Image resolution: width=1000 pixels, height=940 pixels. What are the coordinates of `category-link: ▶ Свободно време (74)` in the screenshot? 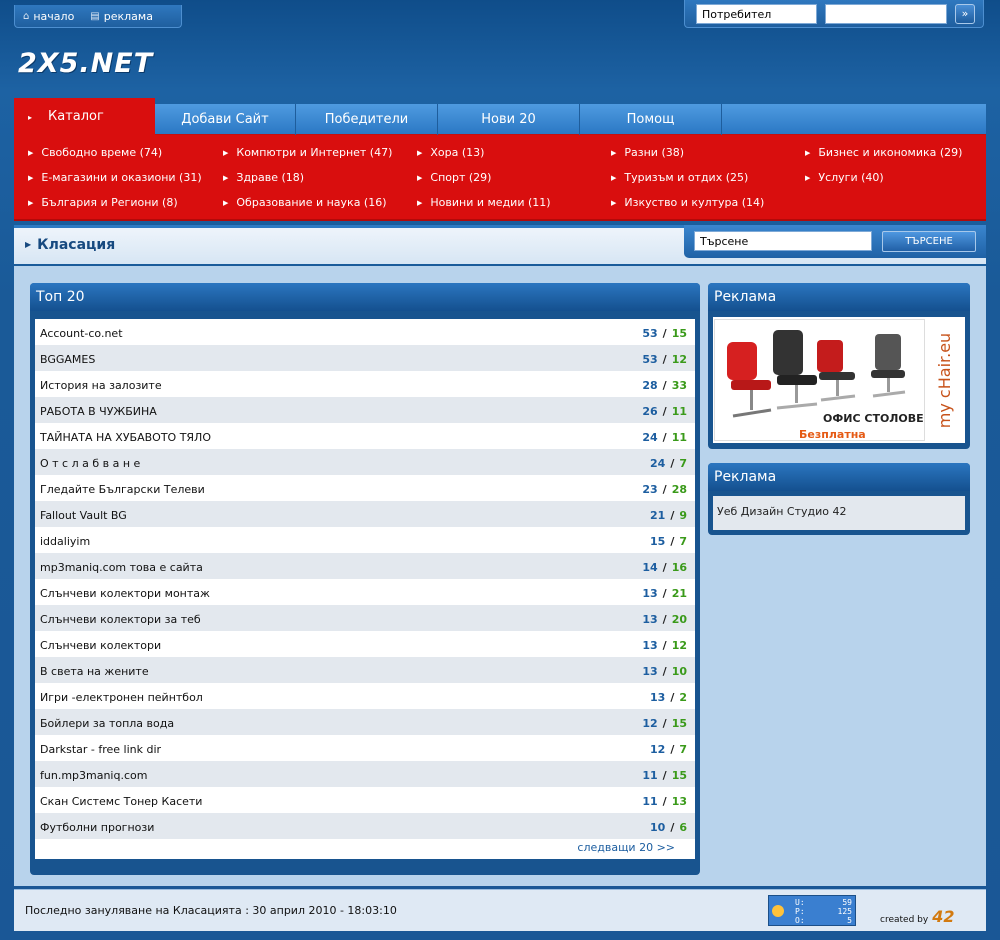 It's located at (95, 152).